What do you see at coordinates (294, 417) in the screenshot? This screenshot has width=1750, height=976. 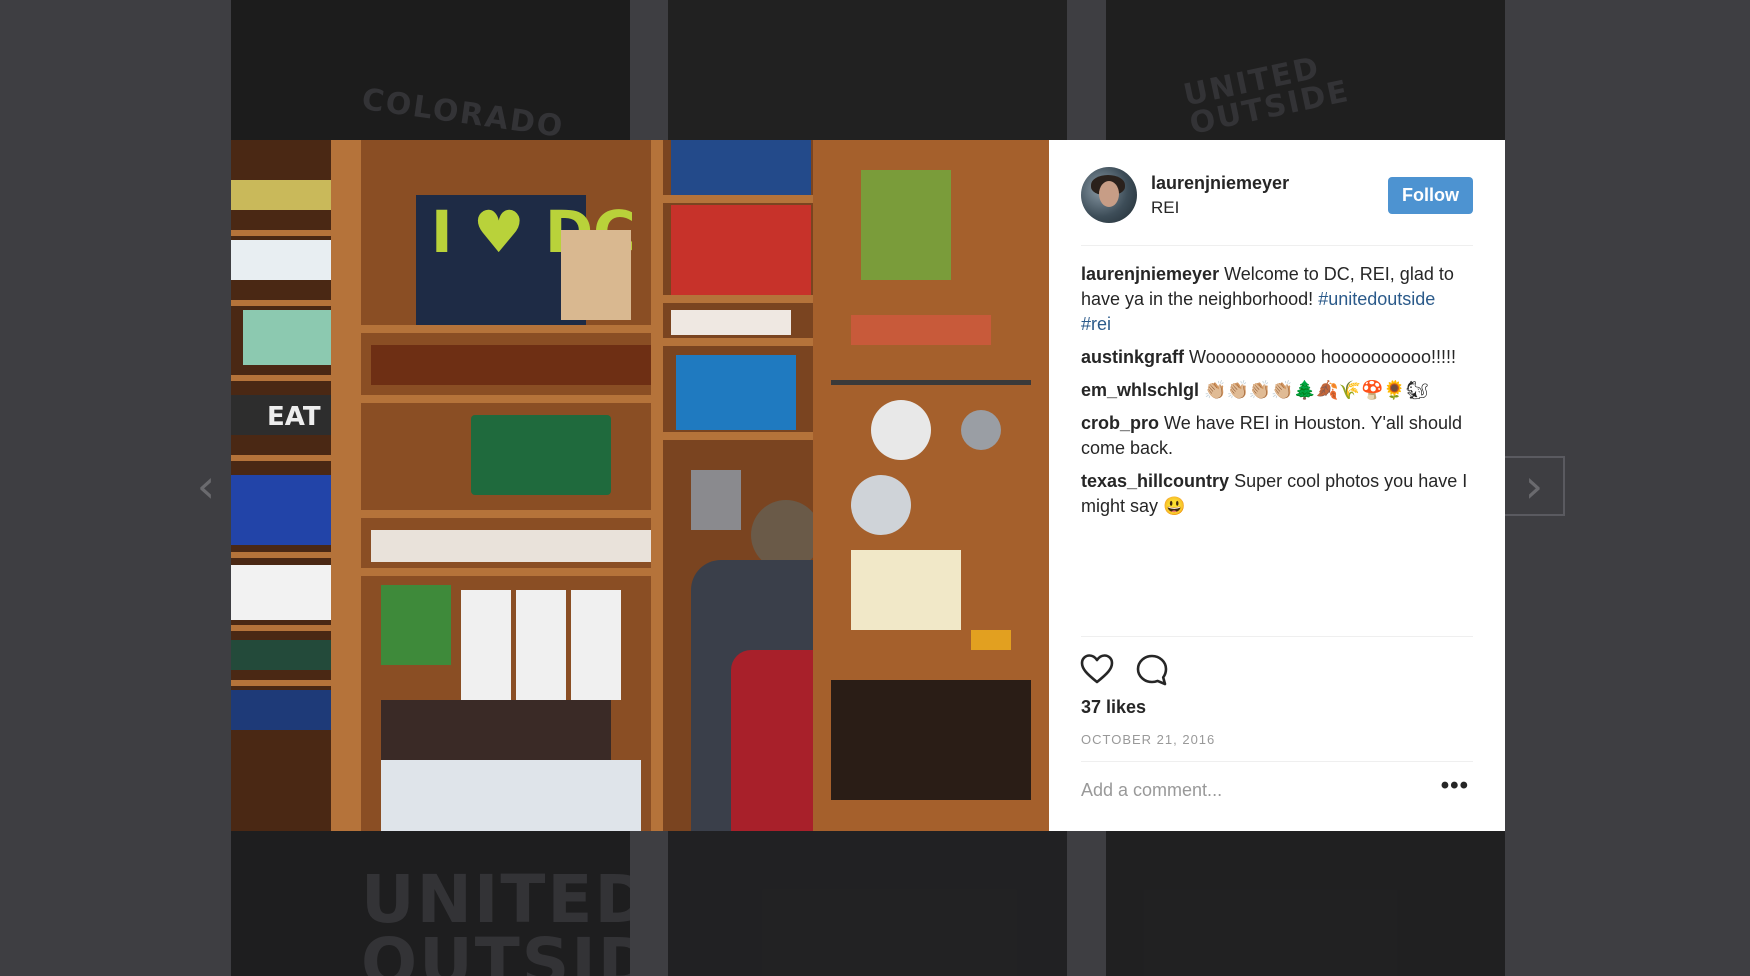 I see `eat-sign: EAT` at bounding box center [294, 417].